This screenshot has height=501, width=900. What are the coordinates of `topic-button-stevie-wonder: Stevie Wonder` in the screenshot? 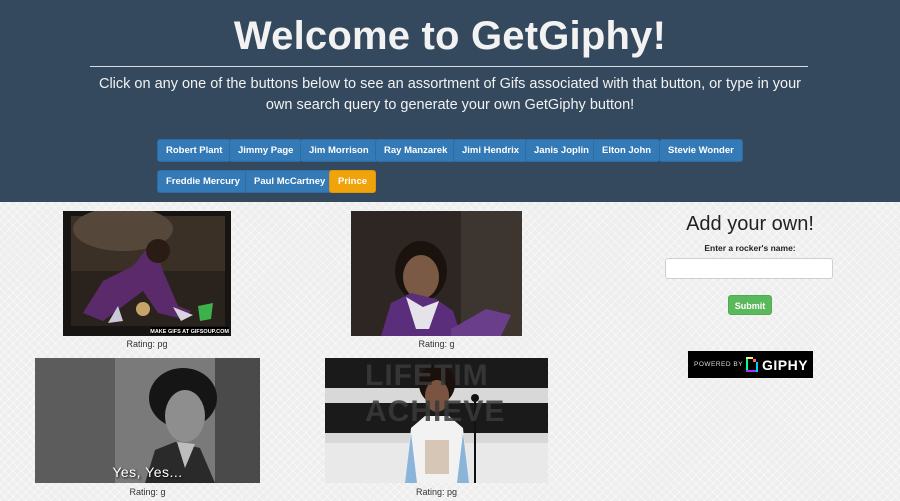 It's located at (701, 150).